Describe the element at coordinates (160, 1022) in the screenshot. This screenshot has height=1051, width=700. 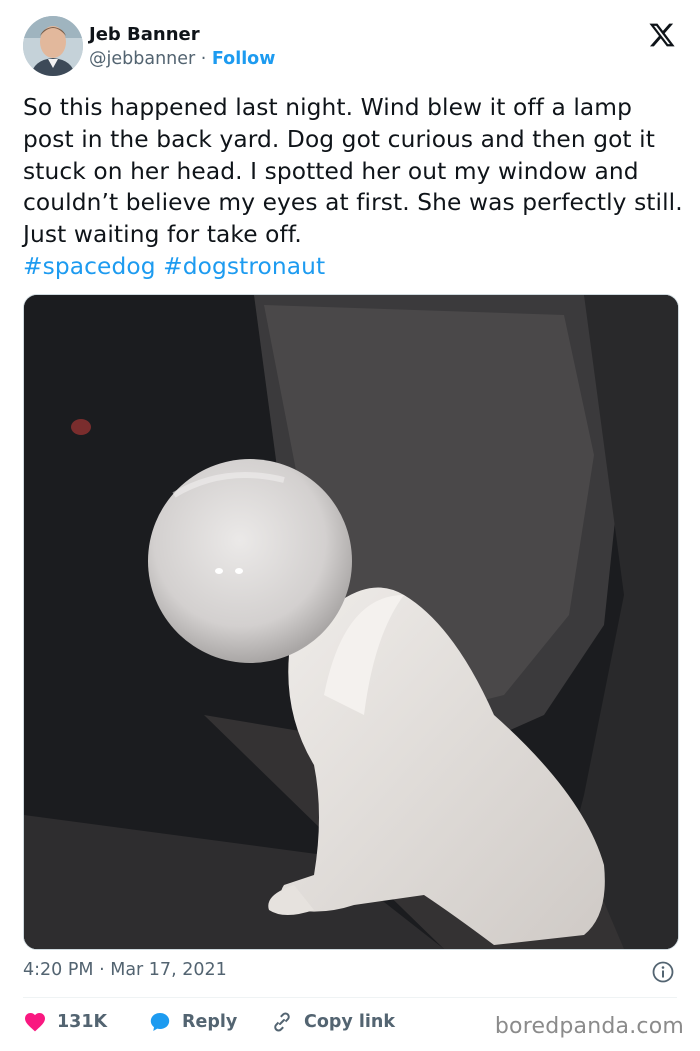
I see `reply-bubble-icon` at that location.